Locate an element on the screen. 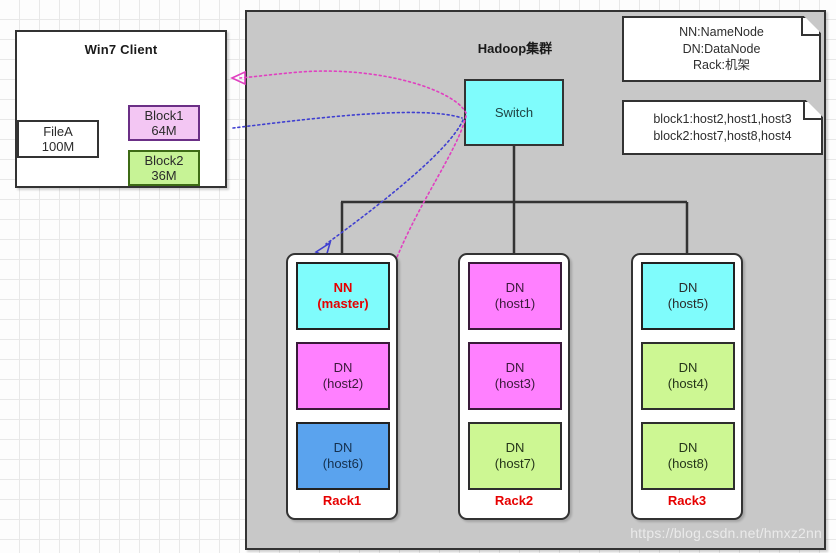 The height and width of the screenshot is (553, 836). legend-note: NN:NameNode DN:DataNode Rack:机架 is located at coordinates (721, 49).